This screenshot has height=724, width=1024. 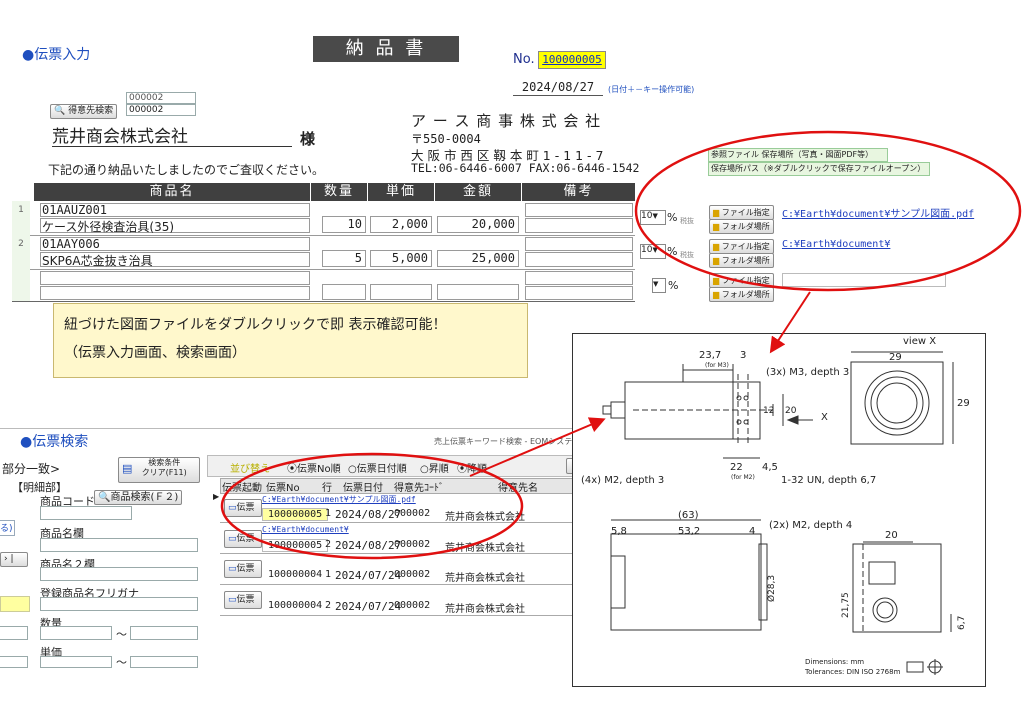 I want to click on sort-option-slip-date: ○伝票日付順, so click(x=377, y=467).